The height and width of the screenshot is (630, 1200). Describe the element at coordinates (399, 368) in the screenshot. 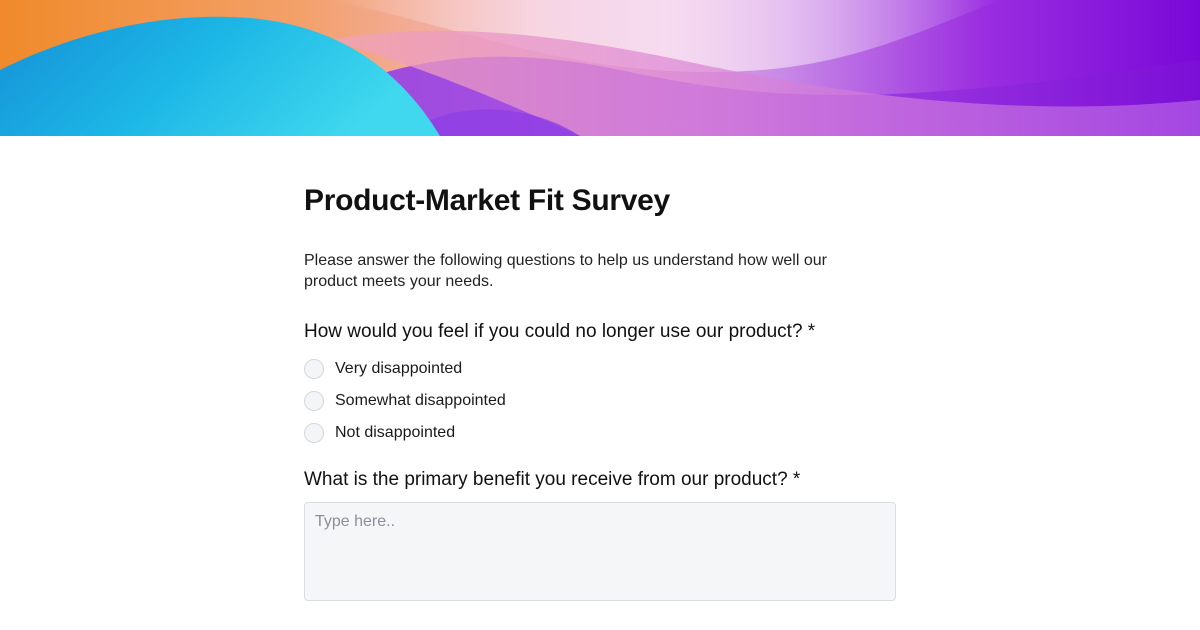

I see `option-label: Very disappointed` at that location.